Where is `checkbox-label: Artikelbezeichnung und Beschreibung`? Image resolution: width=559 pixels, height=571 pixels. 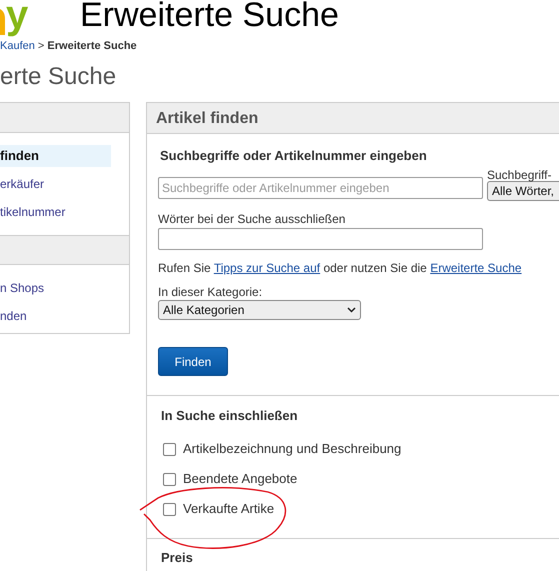
checkbox-label: Artikelbezeichnung und Beschreibung is located at coordinates (292, 449).